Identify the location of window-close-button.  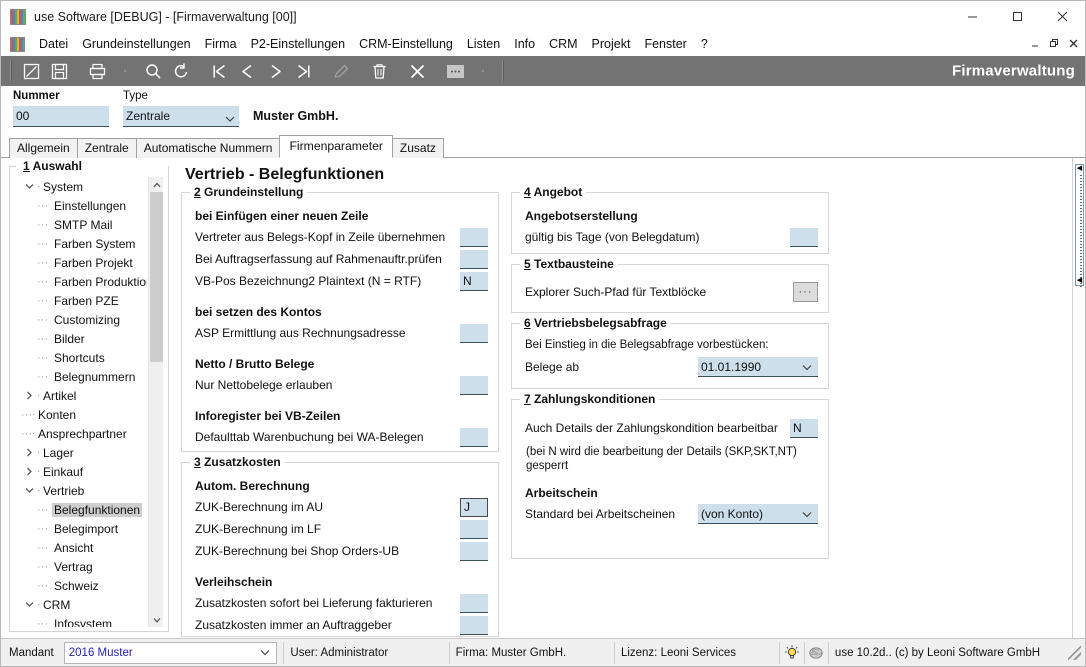
(1062, 16).